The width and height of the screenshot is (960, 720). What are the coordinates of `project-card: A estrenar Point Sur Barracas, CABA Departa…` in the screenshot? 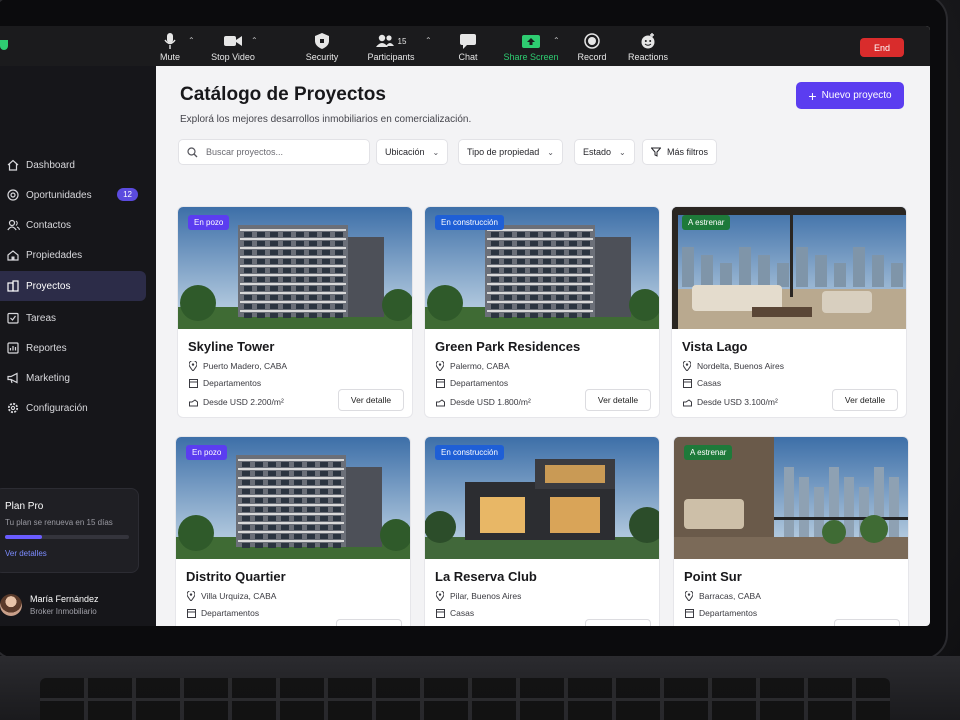 It's located at (791, 531).